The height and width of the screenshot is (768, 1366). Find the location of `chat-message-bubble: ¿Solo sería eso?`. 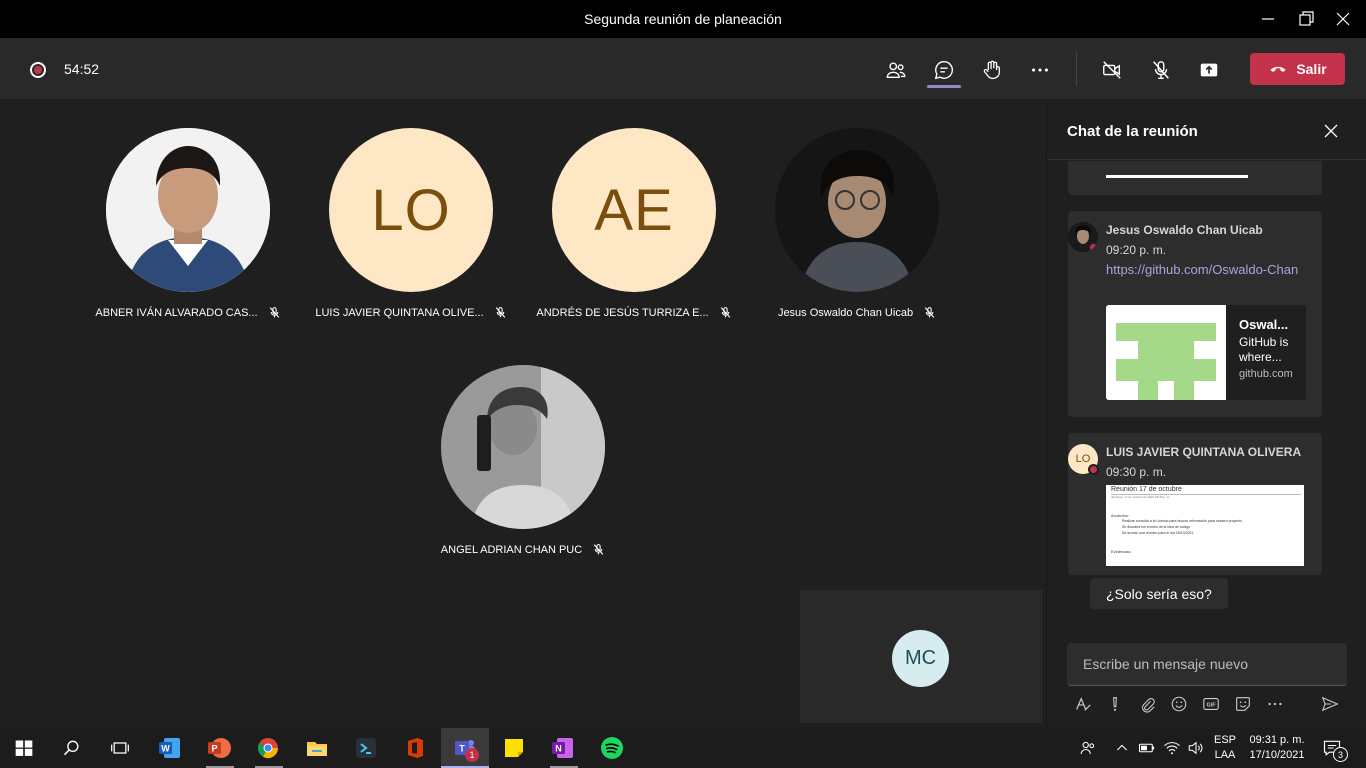

chat-message-bubble: ¿Solo sería eso? is located at coordinates (1159, 593).